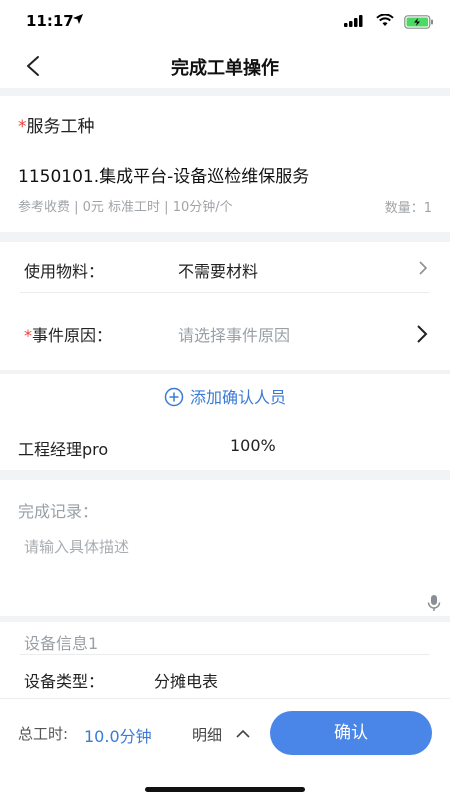 The height and width of the screenshot is (800, 450). I want to click on total-time-value: 10.0分钟, so click(118, 736).